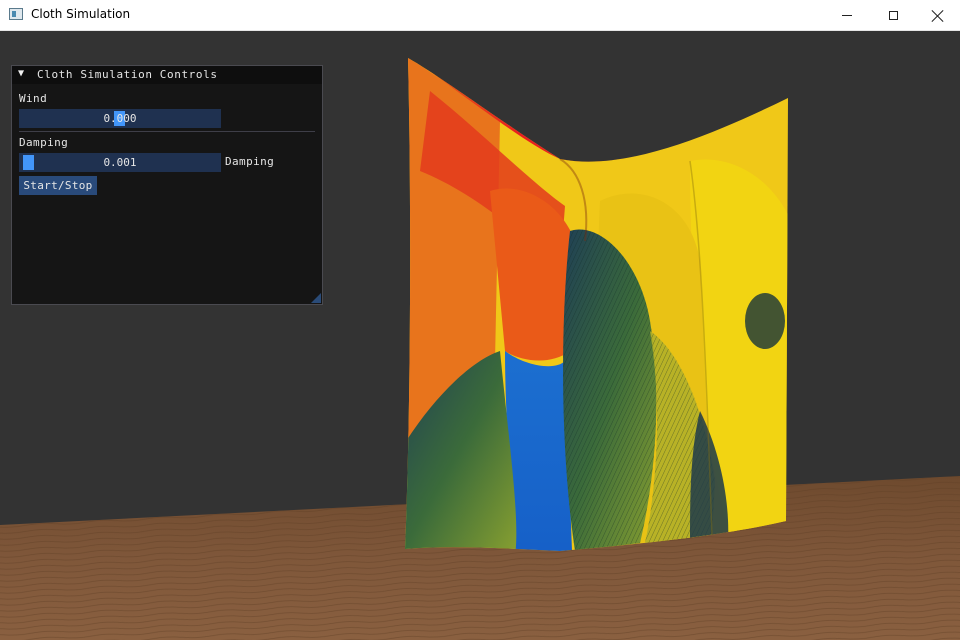  I want to click on damping-side-label: Damping, so click(250, 161).